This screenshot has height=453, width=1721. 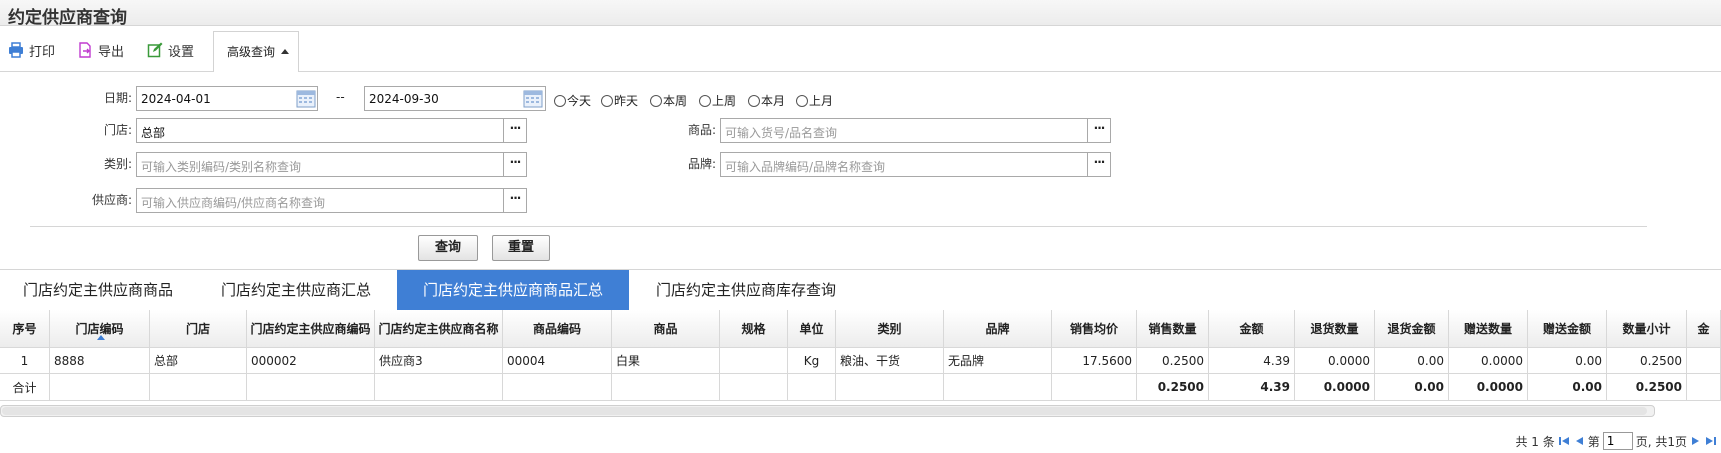 What do you see at coordinates (557, 361) in the screenshot?
I see `table-cell: 00004` at bounding box center [557, 361].